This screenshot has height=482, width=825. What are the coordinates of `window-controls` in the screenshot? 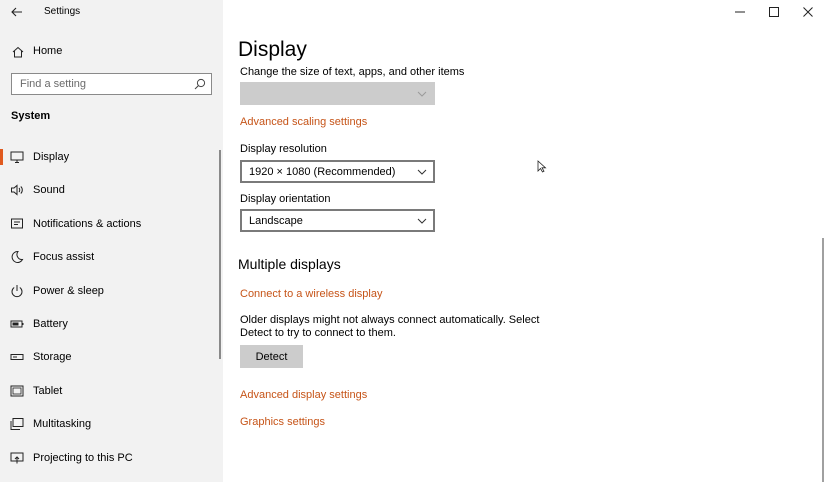 It's located at (774, 12).